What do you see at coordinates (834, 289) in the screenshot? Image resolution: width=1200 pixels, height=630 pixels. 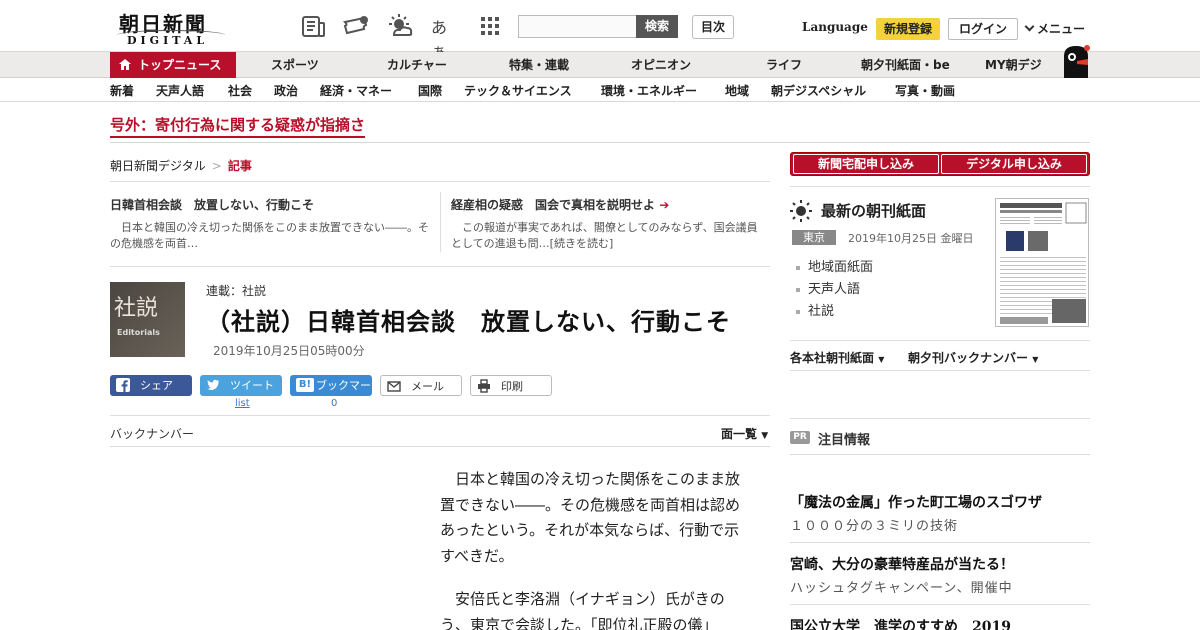 I see `paper-link-label: 天声人語` at bounding box center [834, 289].